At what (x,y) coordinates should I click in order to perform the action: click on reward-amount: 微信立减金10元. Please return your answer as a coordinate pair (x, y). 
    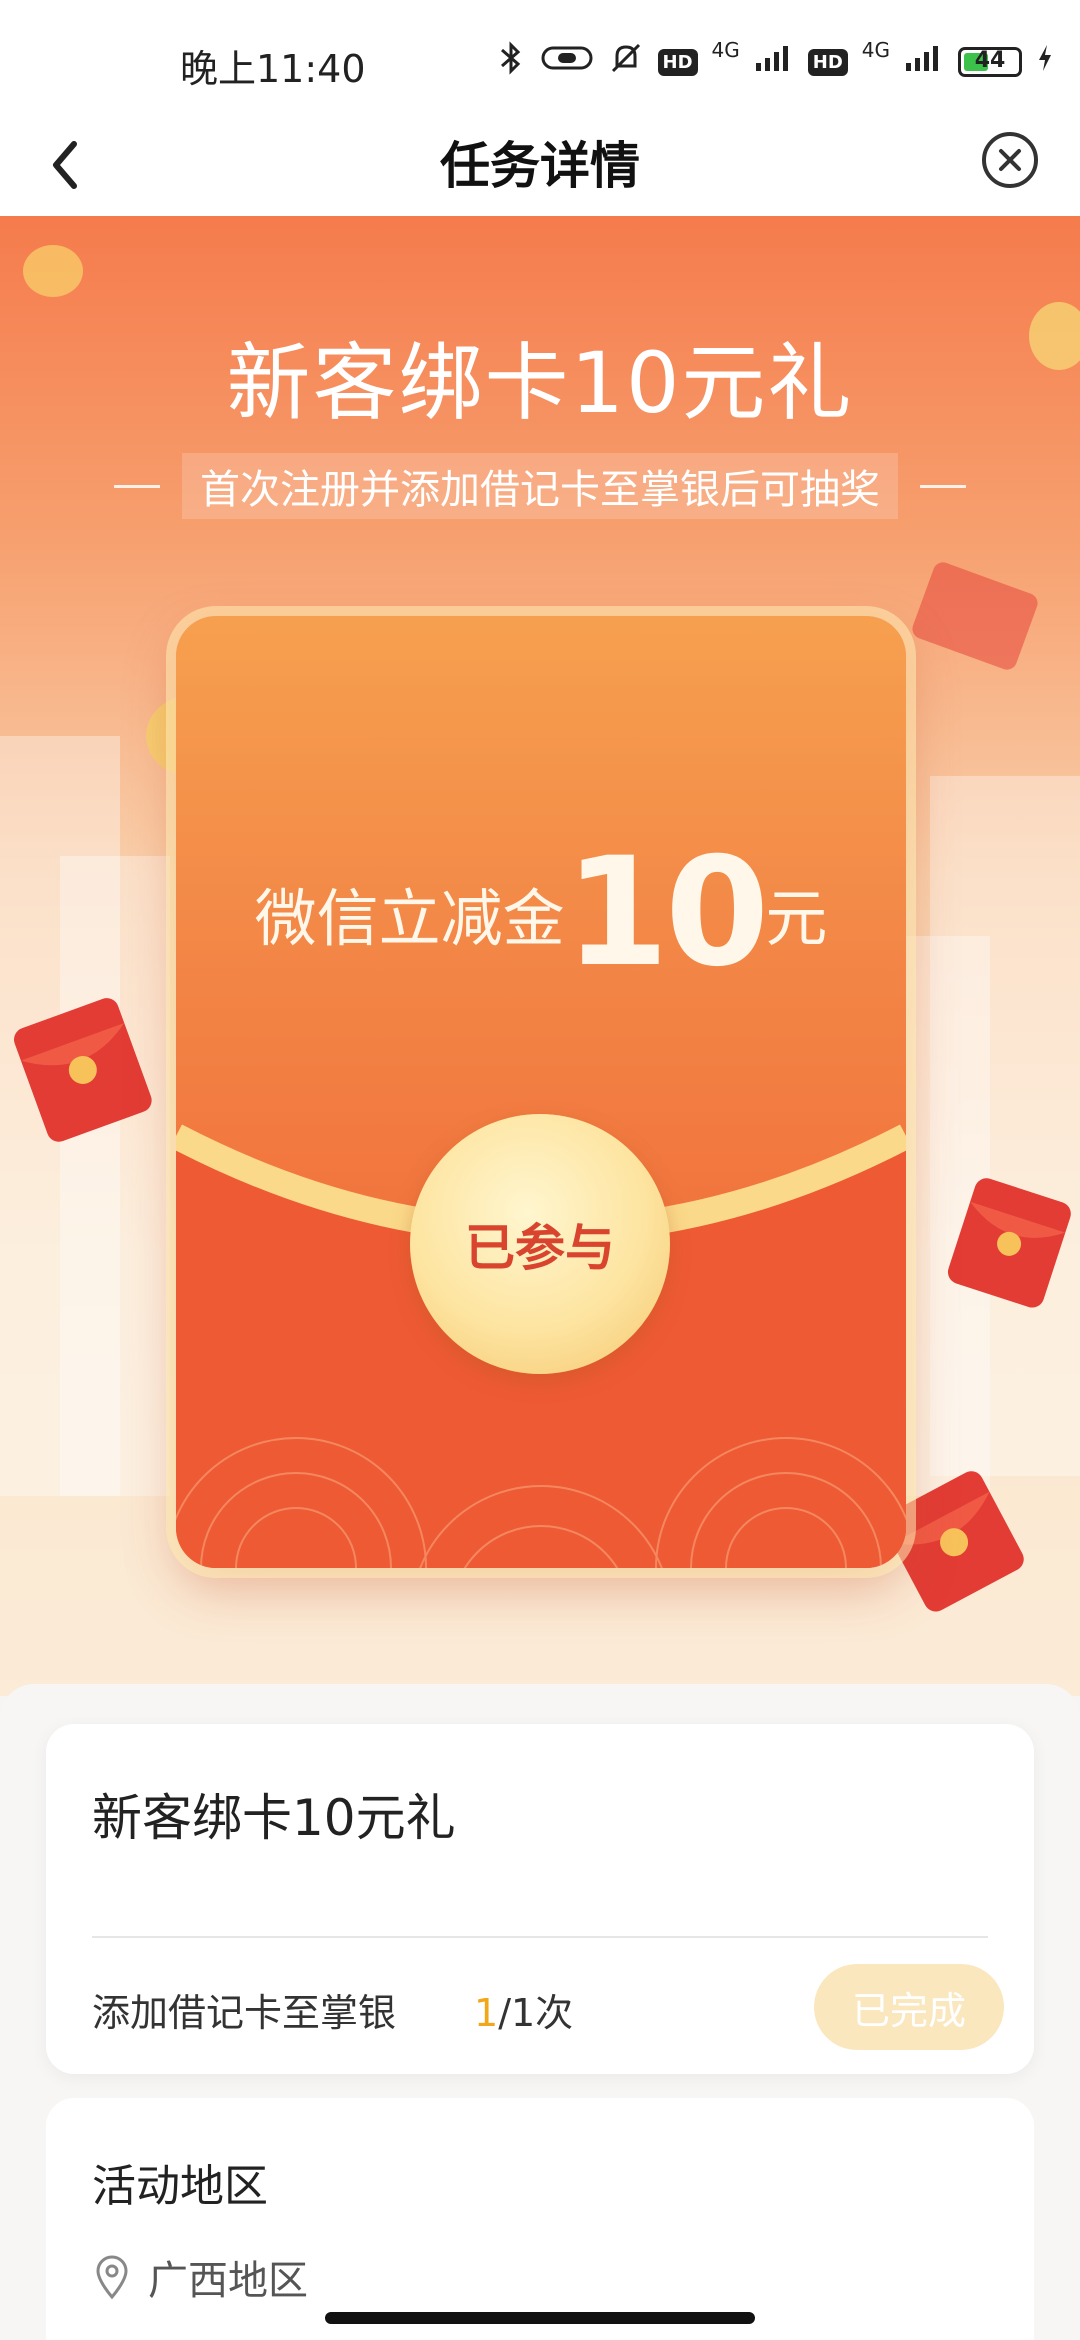
    Looking at the image, I should click on (541, 913).